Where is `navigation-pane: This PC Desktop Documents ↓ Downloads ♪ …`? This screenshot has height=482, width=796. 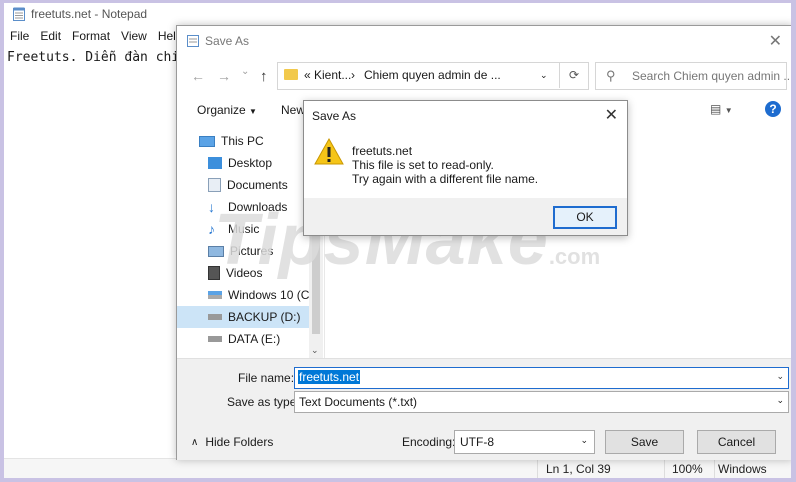 navigation-pane: This PC Desktop Documents ↓ Downloads ♪ … is located at coordinates (250, 242).